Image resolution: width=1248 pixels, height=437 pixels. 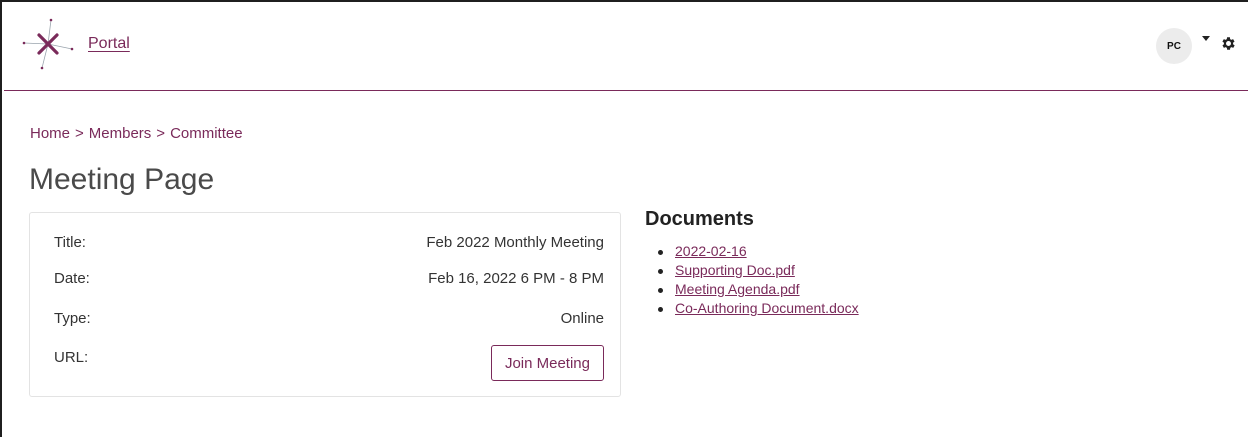 I want to click on meeting-type-label: Type:, so click(x=72, y=318).